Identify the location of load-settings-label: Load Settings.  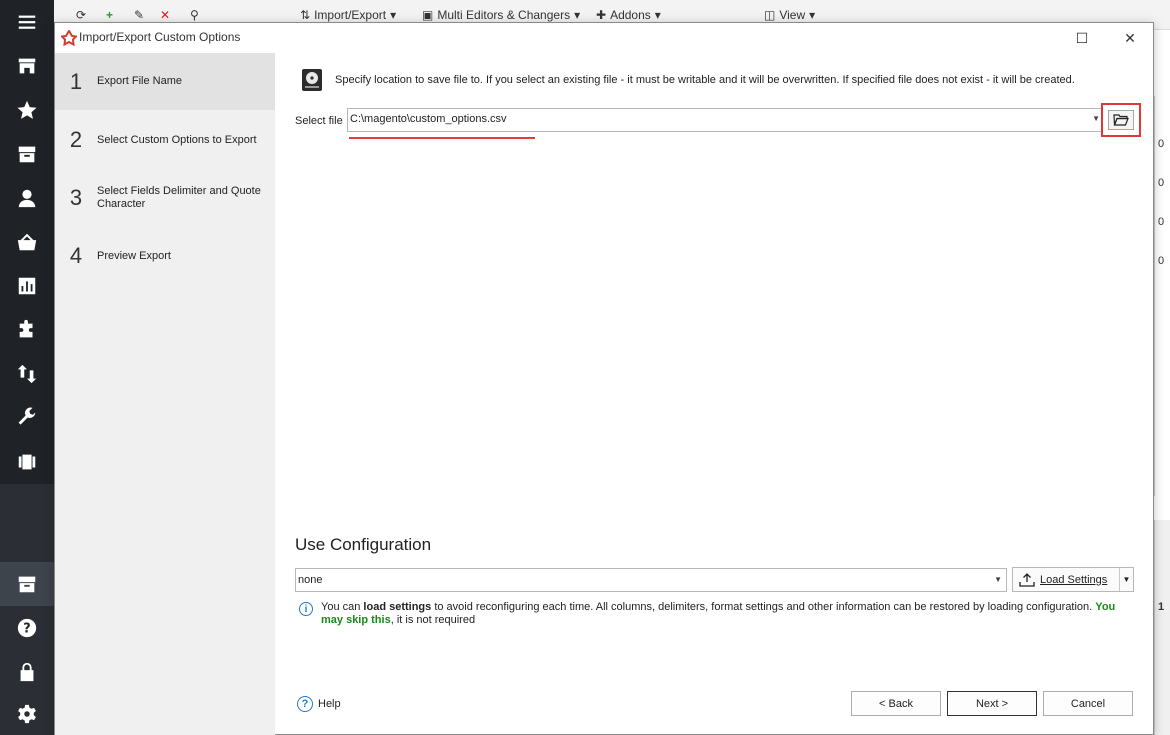
(1074, 579).